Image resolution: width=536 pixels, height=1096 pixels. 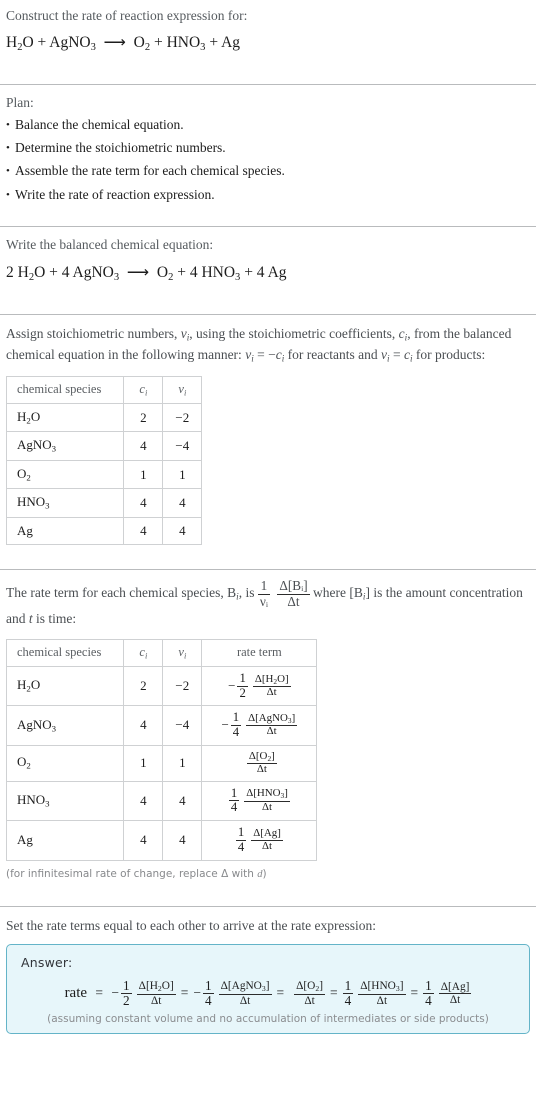 I want to click on plan-step: Determine the stoichiometric numbers., so click(x=268, y=147).